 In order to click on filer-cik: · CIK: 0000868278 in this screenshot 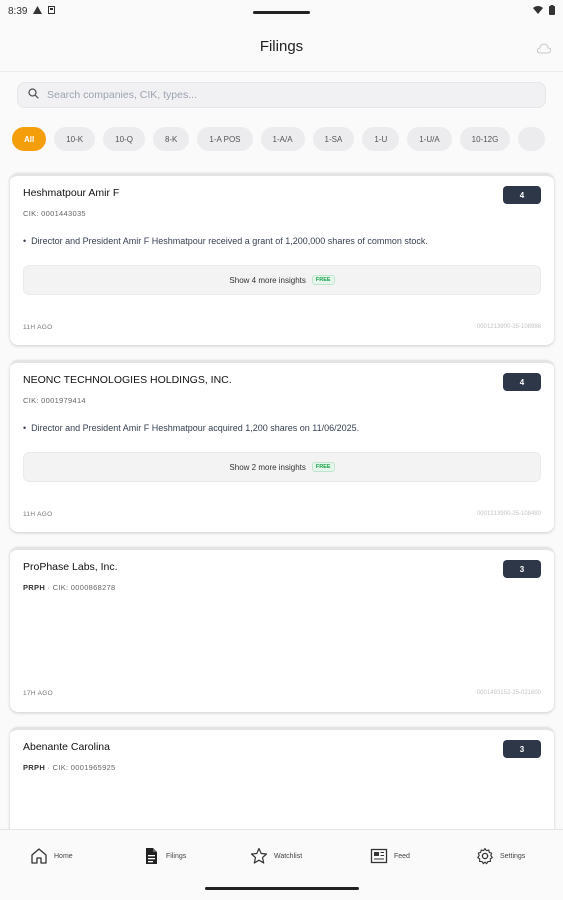, I will do `click(81, 587)`.